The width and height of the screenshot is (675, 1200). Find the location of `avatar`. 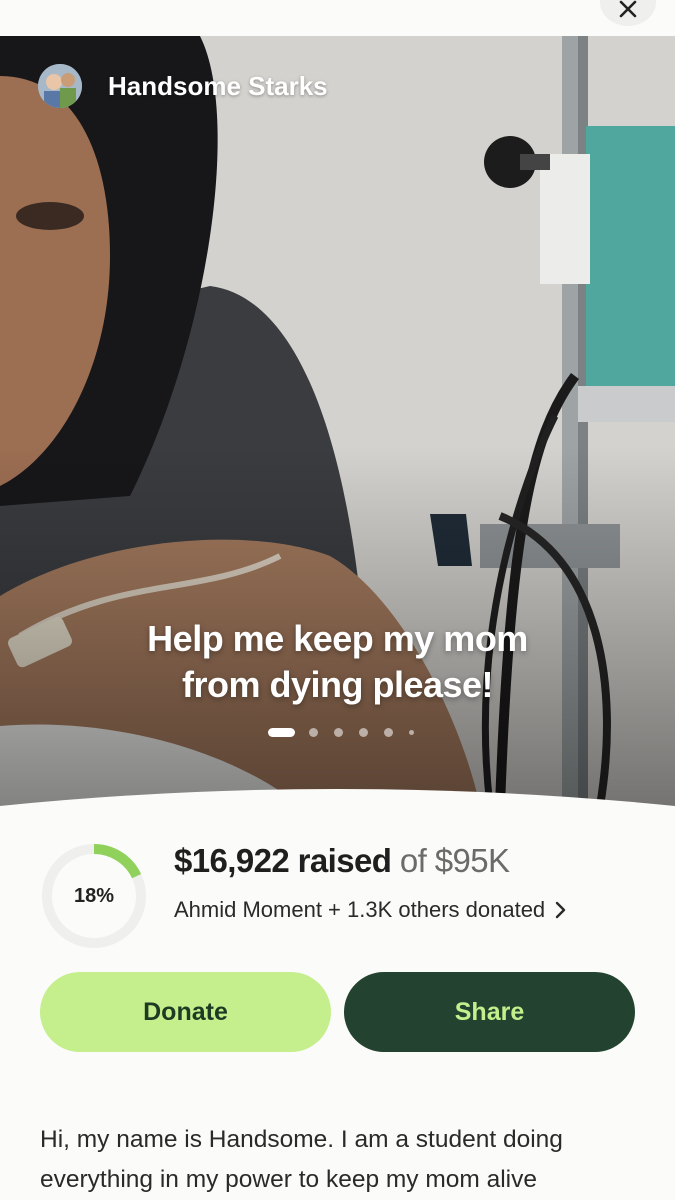

avatar is located at coordinates (60, 86).